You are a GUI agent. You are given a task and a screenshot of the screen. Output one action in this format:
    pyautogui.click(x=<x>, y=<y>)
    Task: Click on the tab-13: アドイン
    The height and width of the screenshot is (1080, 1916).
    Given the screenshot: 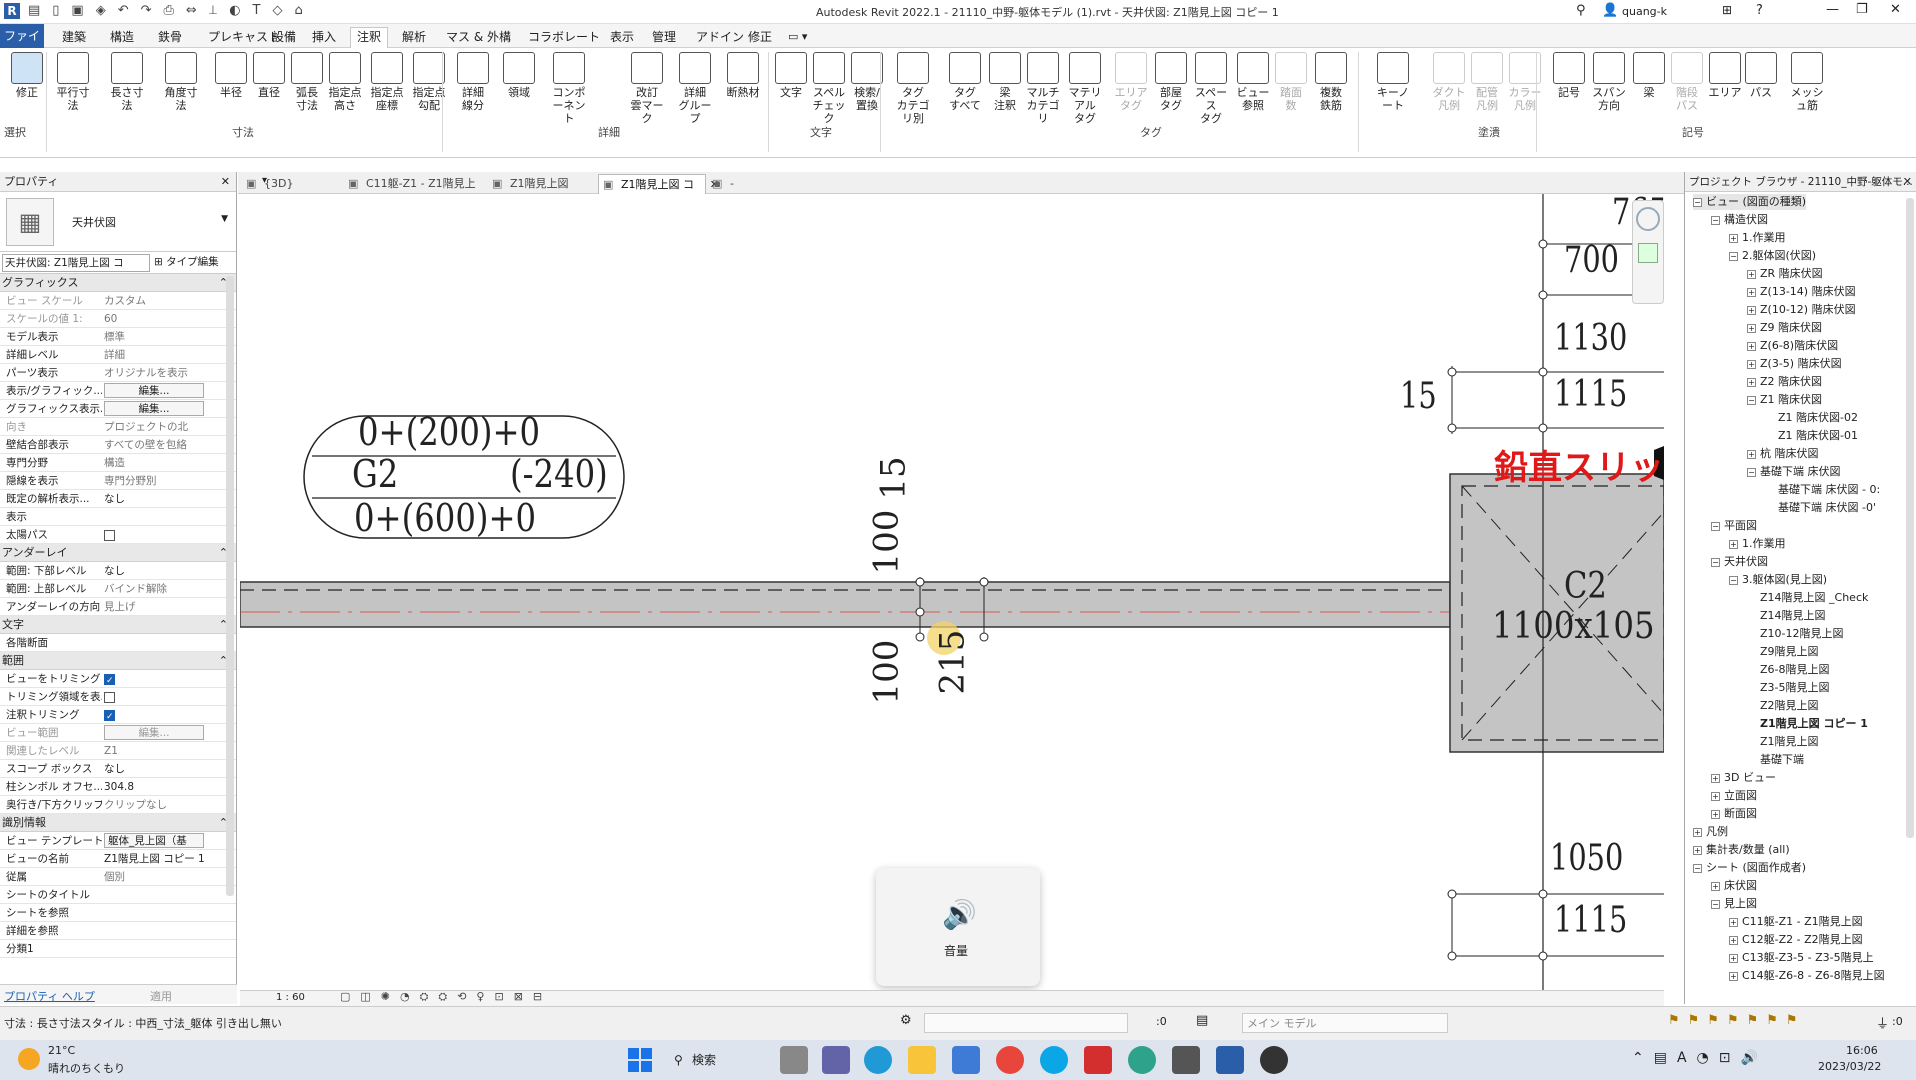 What is the action you would take?
    pyautogui.click(x=720, y=37)
    